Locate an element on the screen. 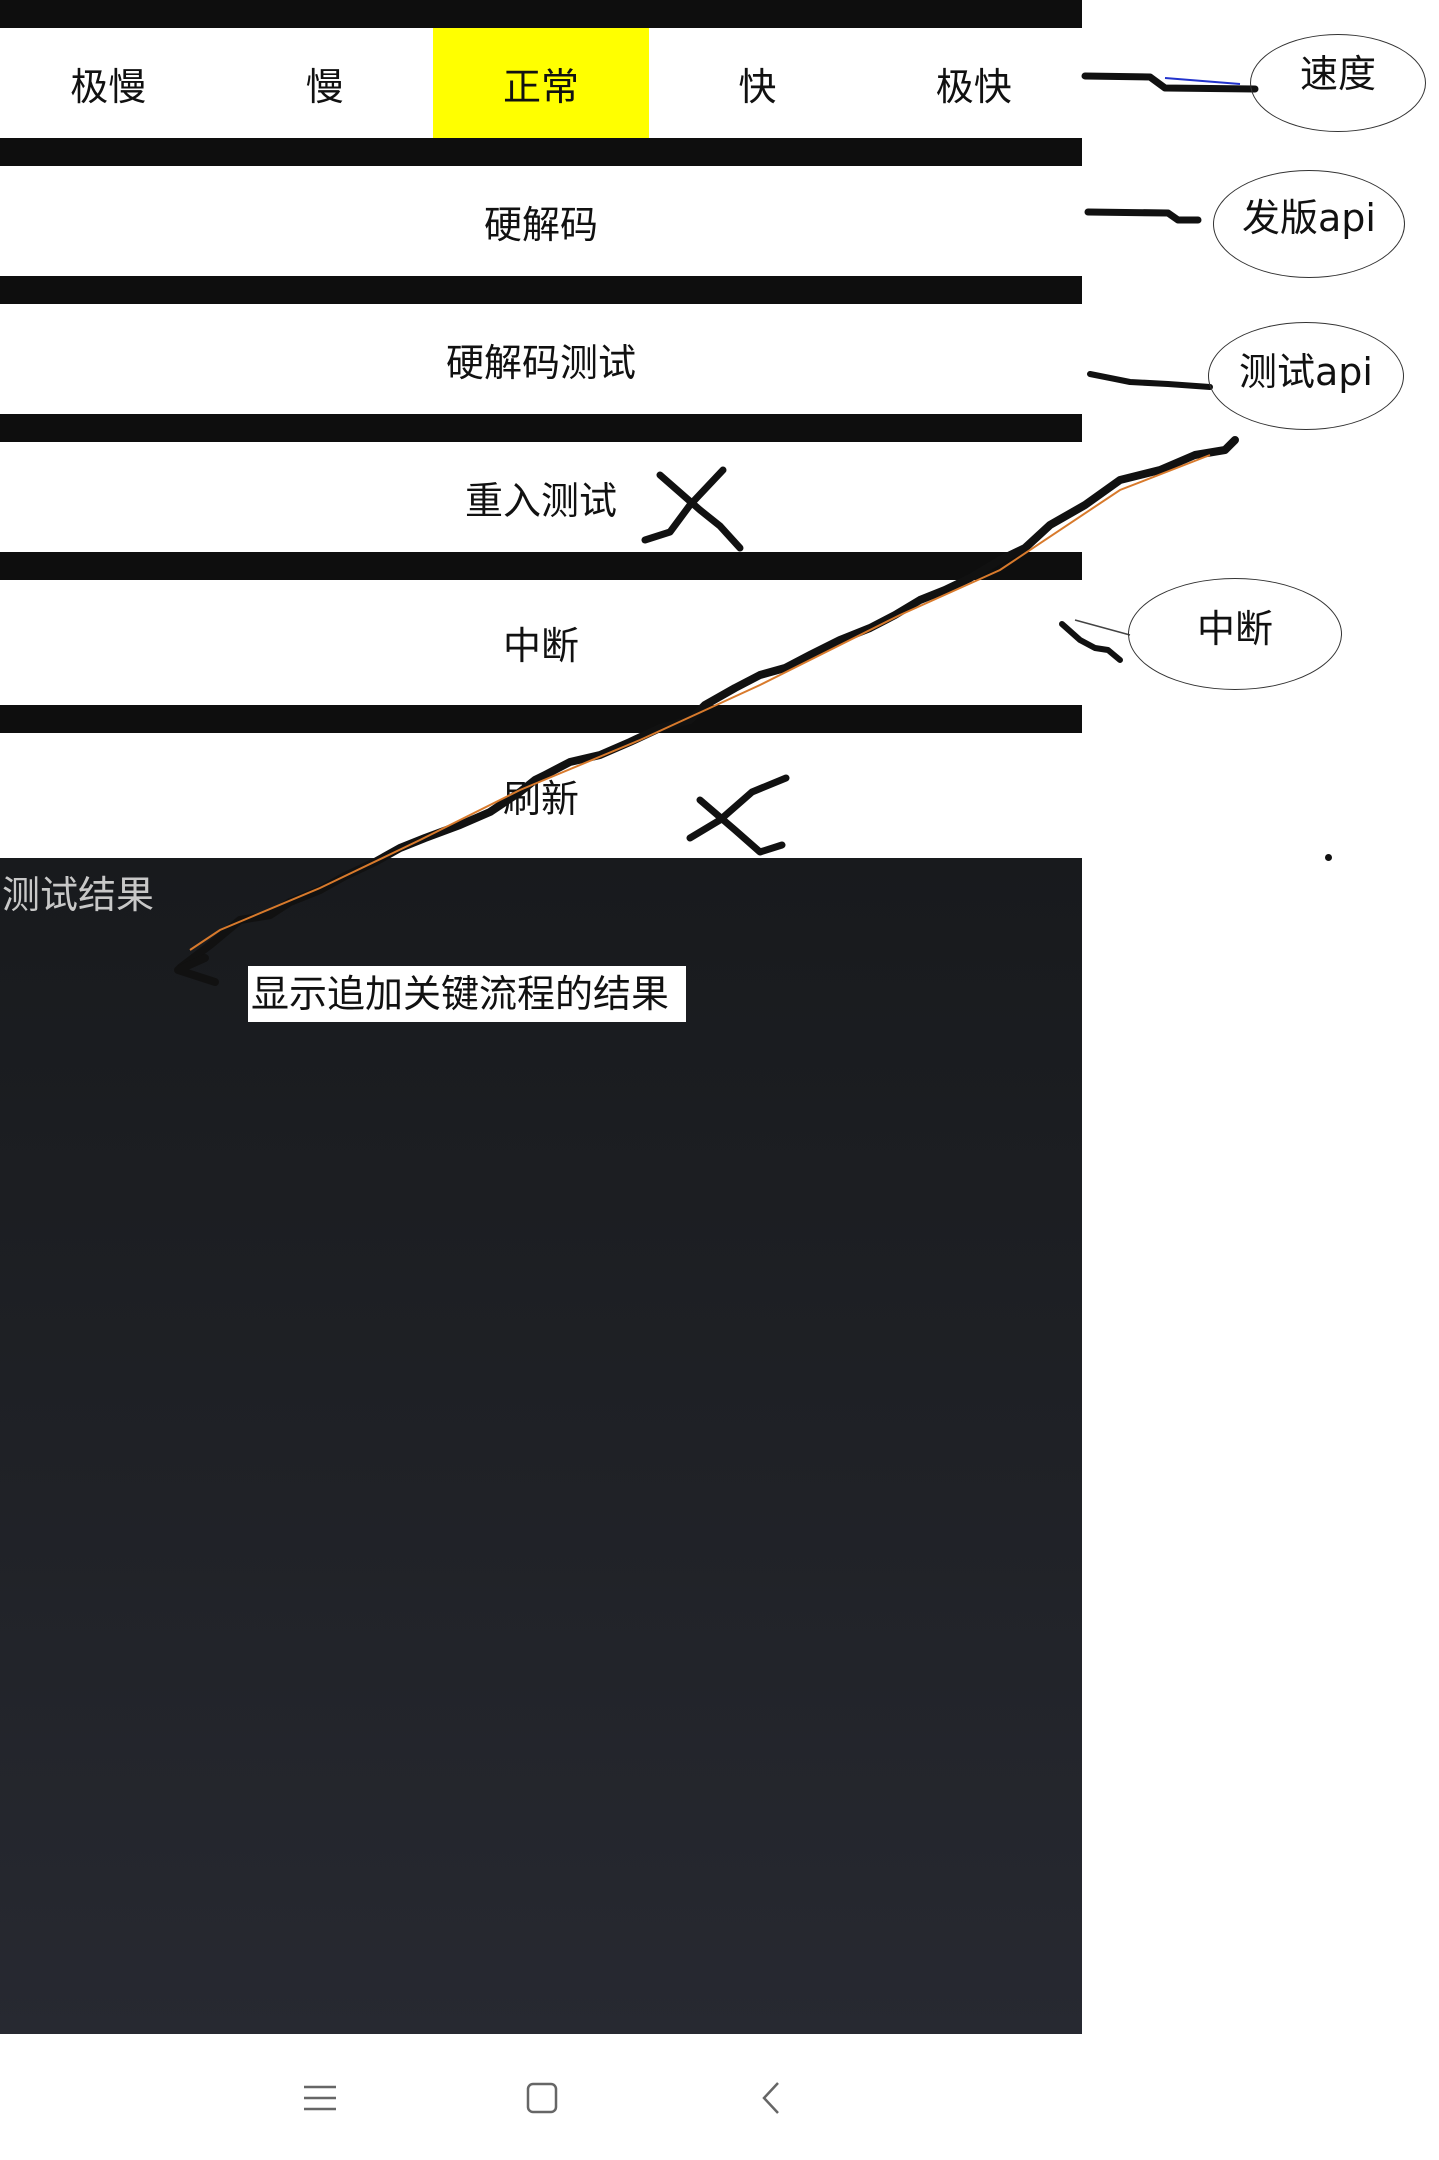 This screenshot has width=1439, height=2160. release-api-annotation-bubble: 发版api is located at coordinates (1309, 224).